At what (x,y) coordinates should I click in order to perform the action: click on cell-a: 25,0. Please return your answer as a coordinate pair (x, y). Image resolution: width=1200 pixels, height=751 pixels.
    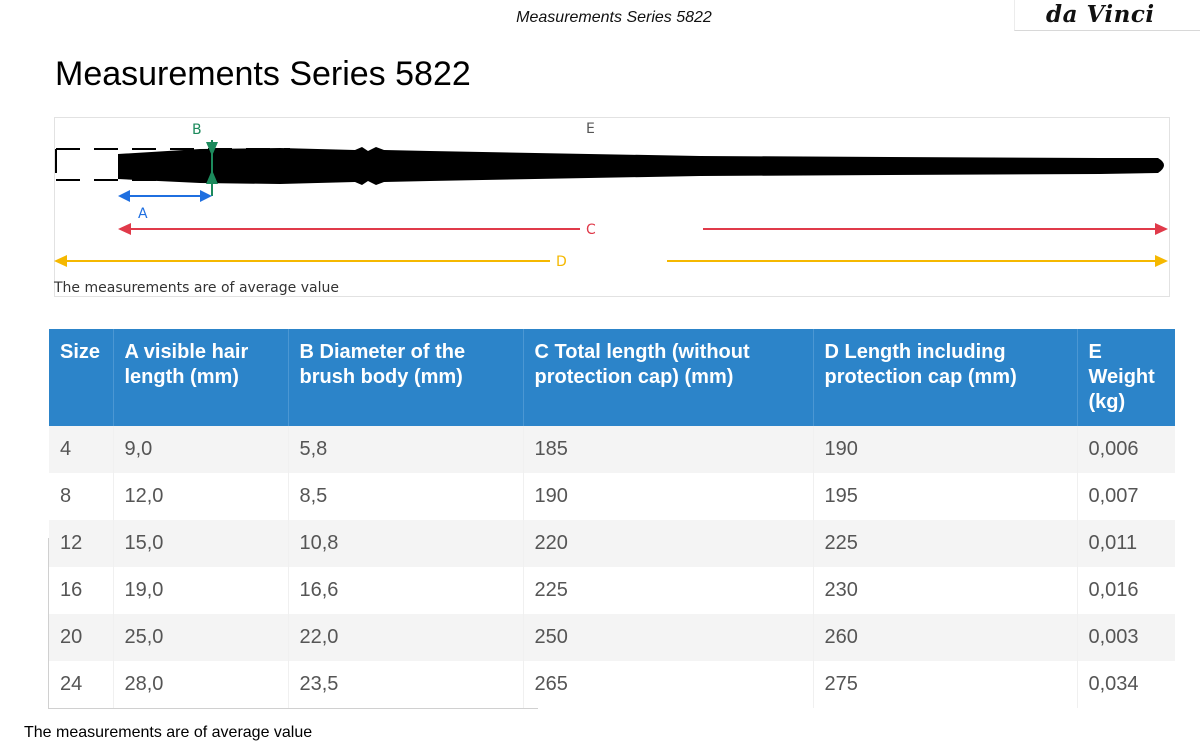
    Looking at the image, I should click on (200, 637).